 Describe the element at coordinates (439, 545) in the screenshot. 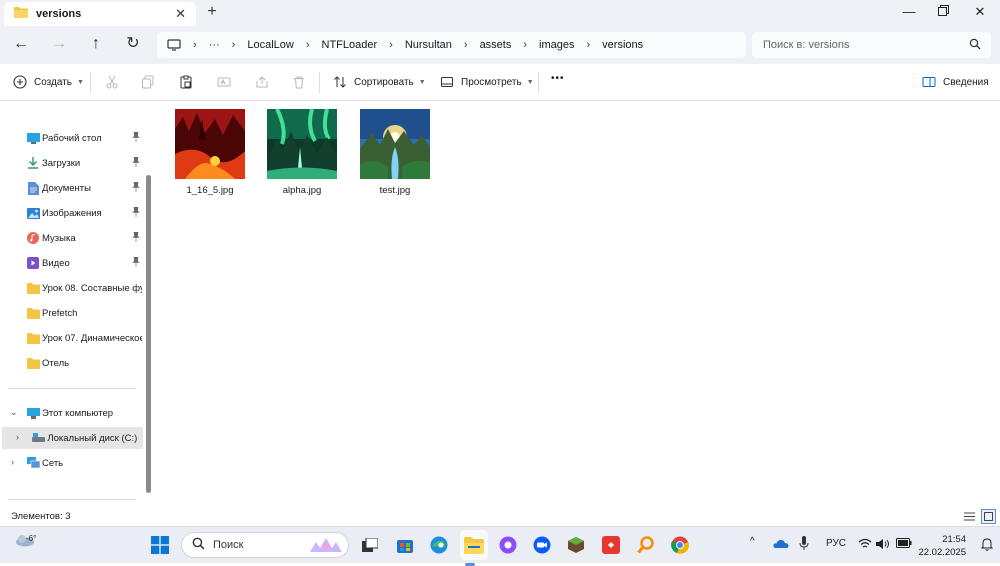

I see `edge-icon` at that location.